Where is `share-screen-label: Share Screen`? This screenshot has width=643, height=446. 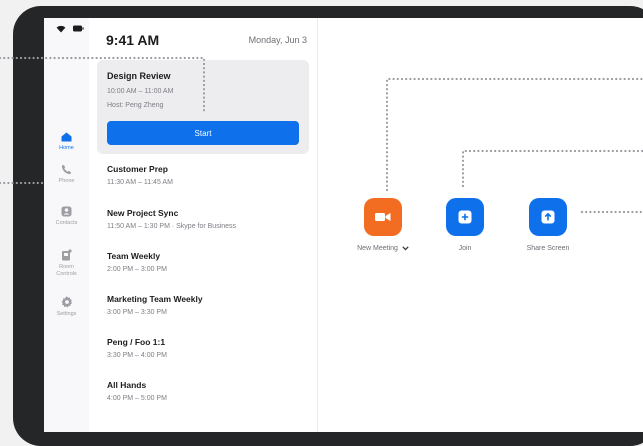
share-screen-label: Share Screen is located at coordinates (548, 248).